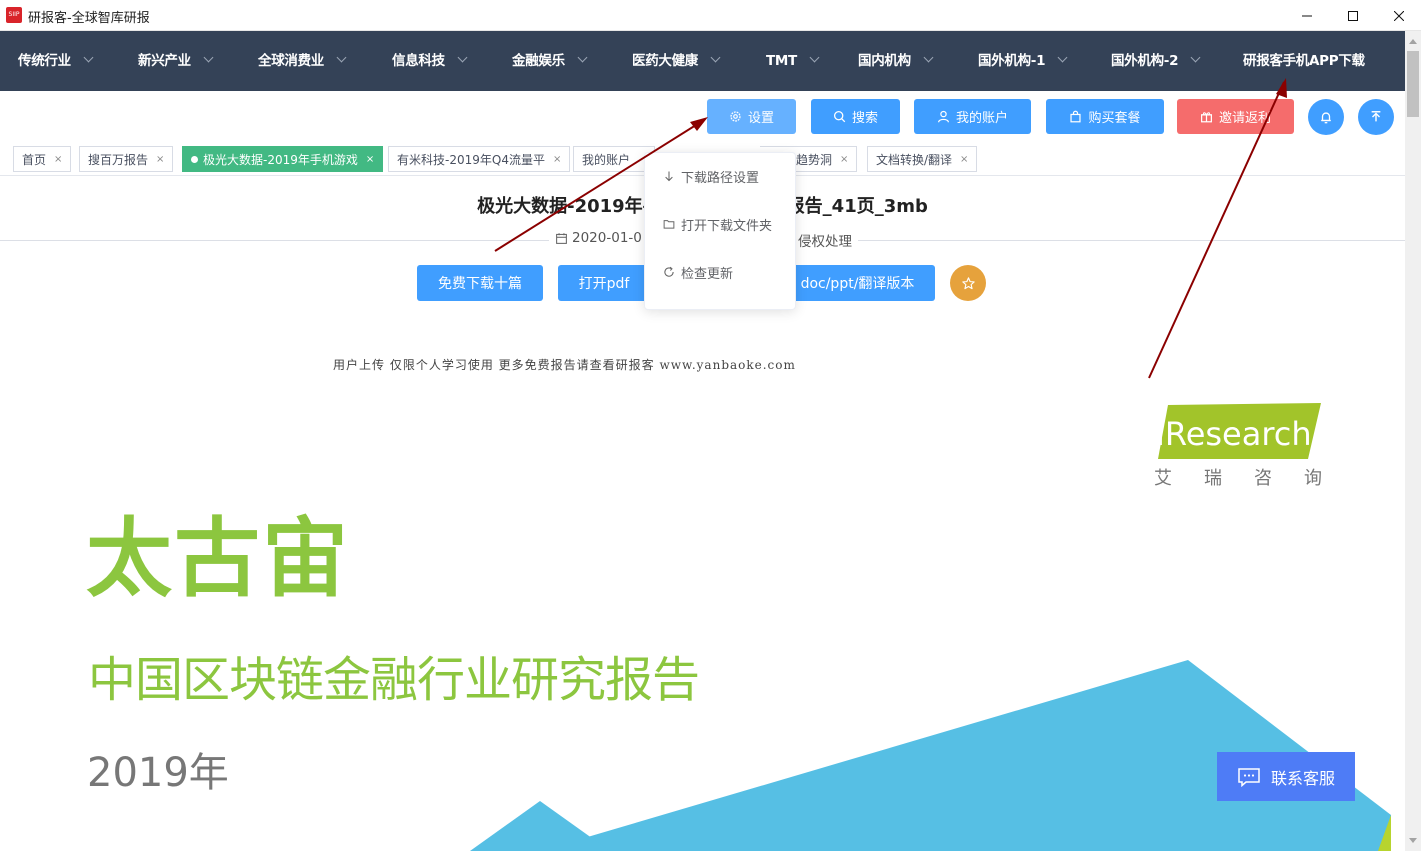  I want to click on logo-subtitle: 艾 瑞 咨 询, so click(1238, 477).